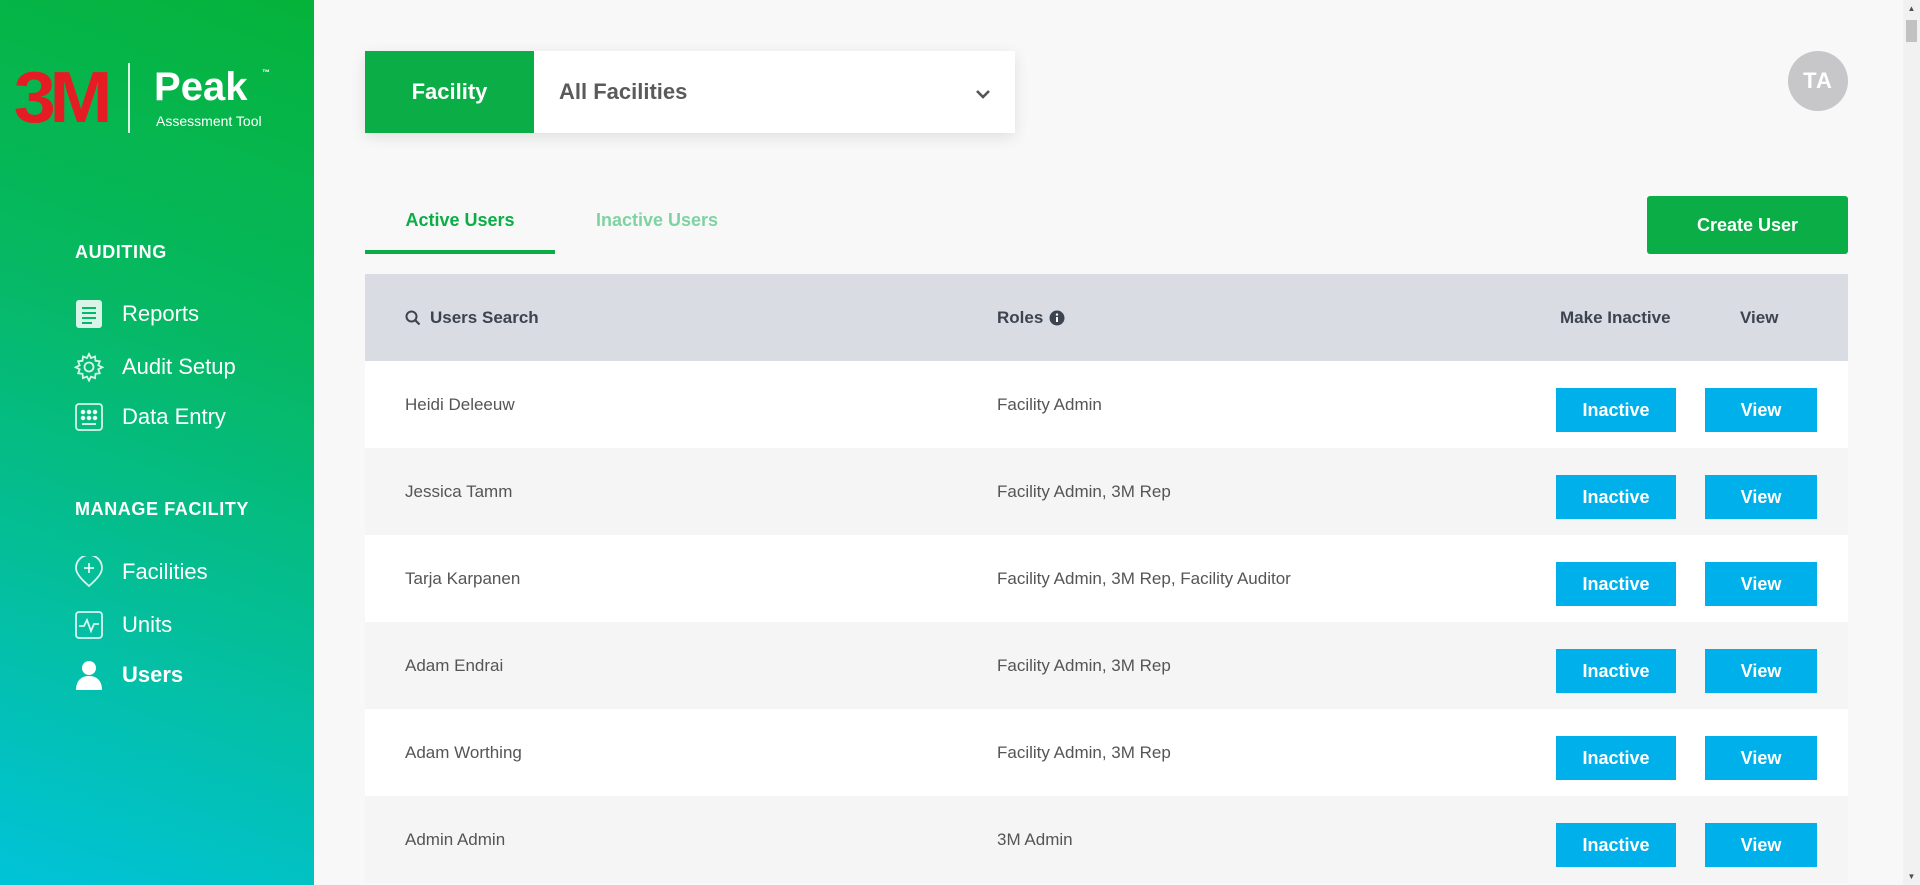  What do you see at coordinates (460, 404) in the screenshot?
I see `user-name: Heidi Deleeuw` at bounding box center [460, 404].